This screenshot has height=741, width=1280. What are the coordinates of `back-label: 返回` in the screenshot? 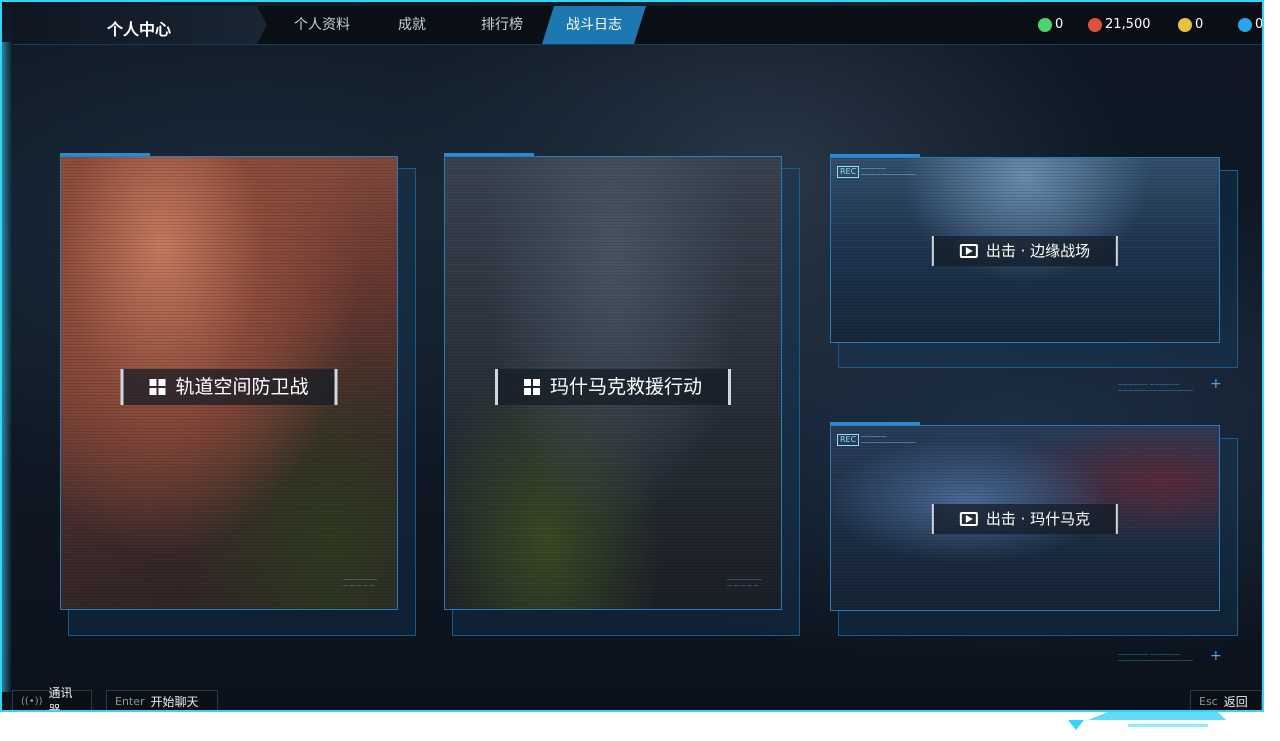 It's located at (1235, 701).